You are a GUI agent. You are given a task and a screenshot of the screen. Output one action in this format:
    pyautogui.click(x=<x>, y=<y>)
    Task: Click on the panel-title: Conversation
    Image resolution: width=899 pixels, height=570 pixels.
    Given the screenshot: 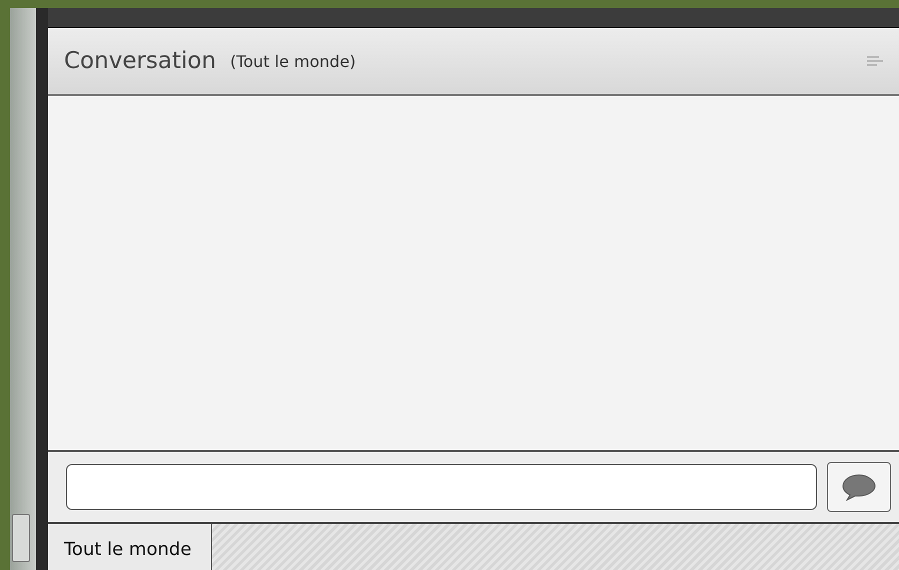 What is the action you would take?
    pyautogui.click(x=140, y=61)
    